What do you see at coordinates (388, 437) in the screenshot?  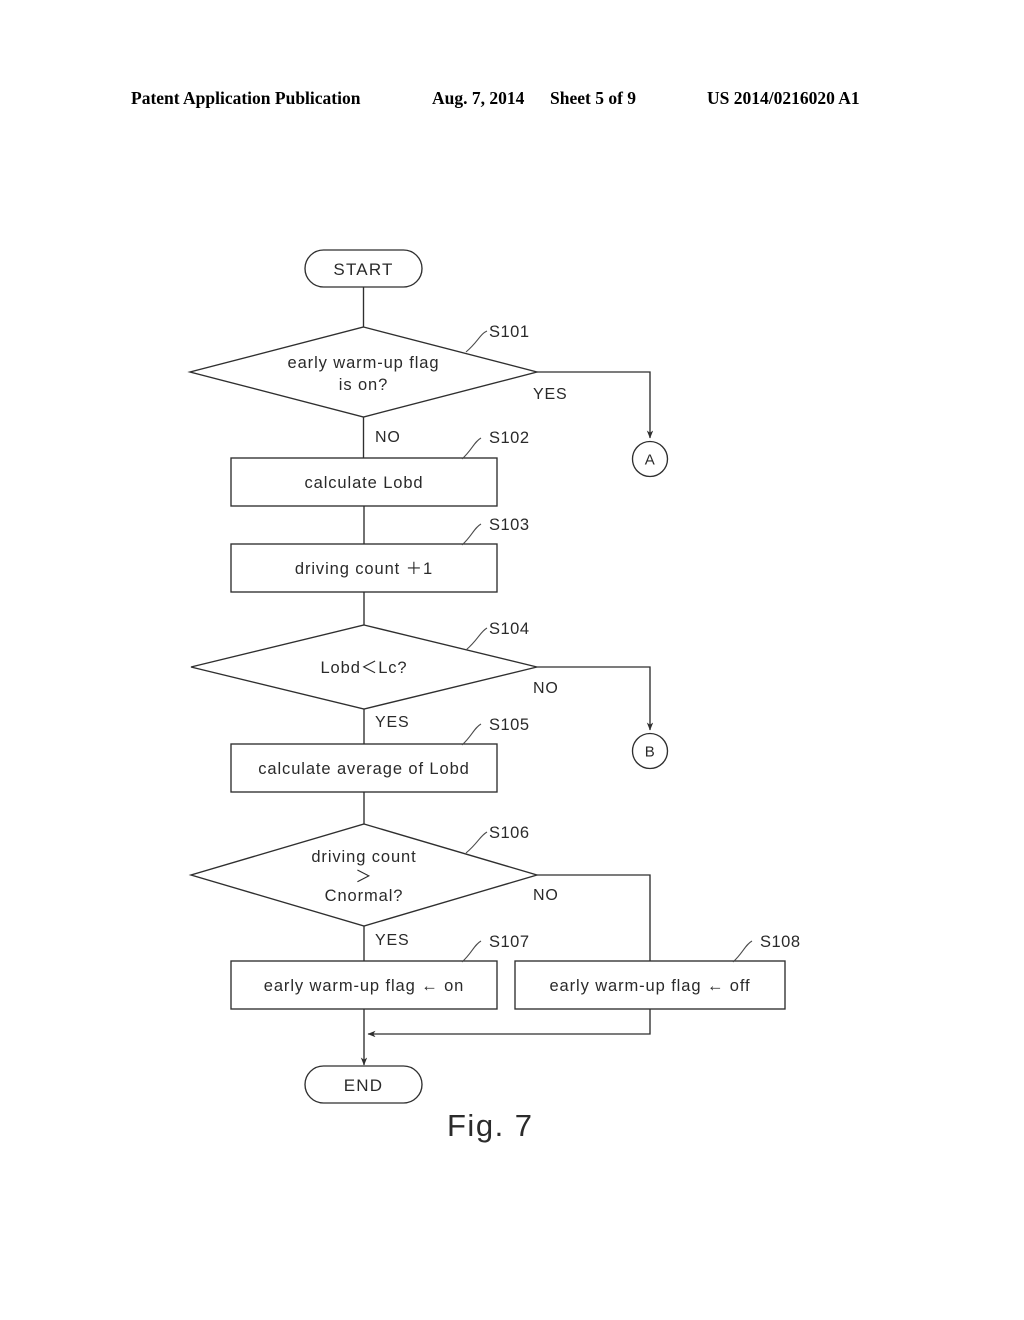 I see `branch-label-s101-no: NO` at bounding box center [388, 437].